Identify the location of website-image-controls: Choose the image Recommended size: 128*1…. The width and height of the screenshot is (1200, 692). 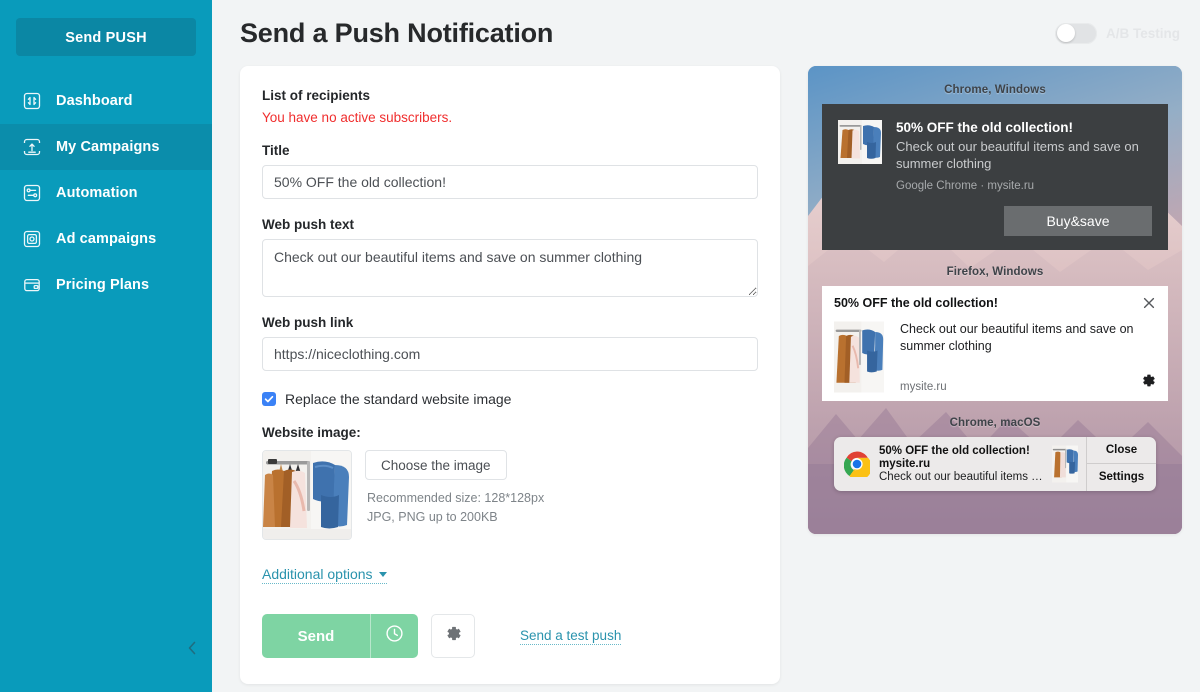
(454, 488).